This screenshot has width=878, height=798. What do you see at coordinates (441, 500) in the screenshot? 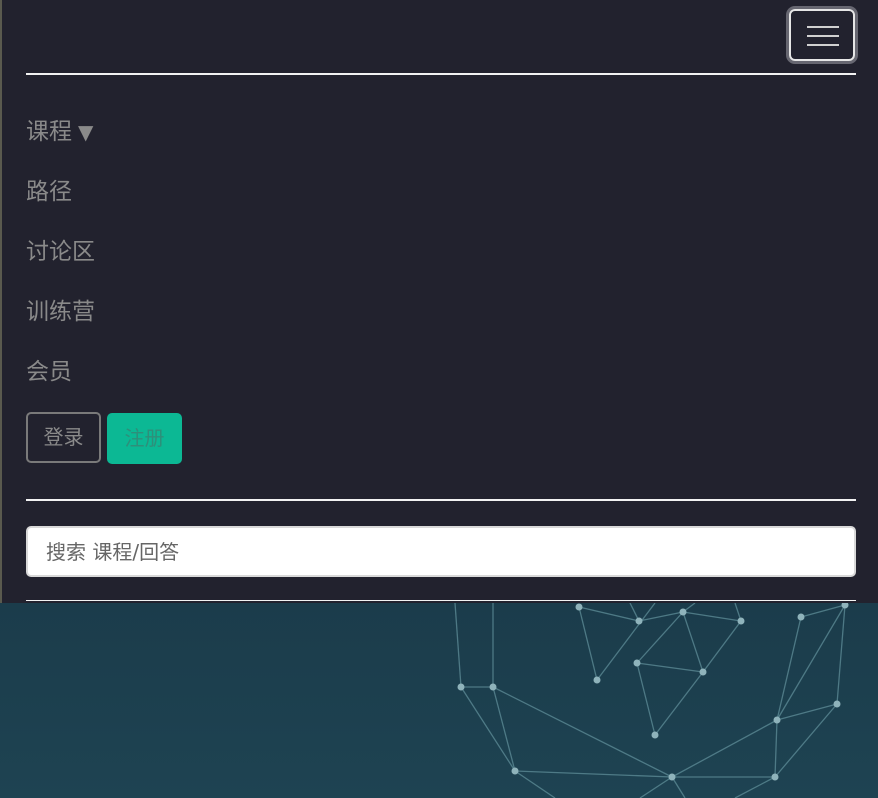
I see `navbar-divider-middle` at bounding box center [441, 500].